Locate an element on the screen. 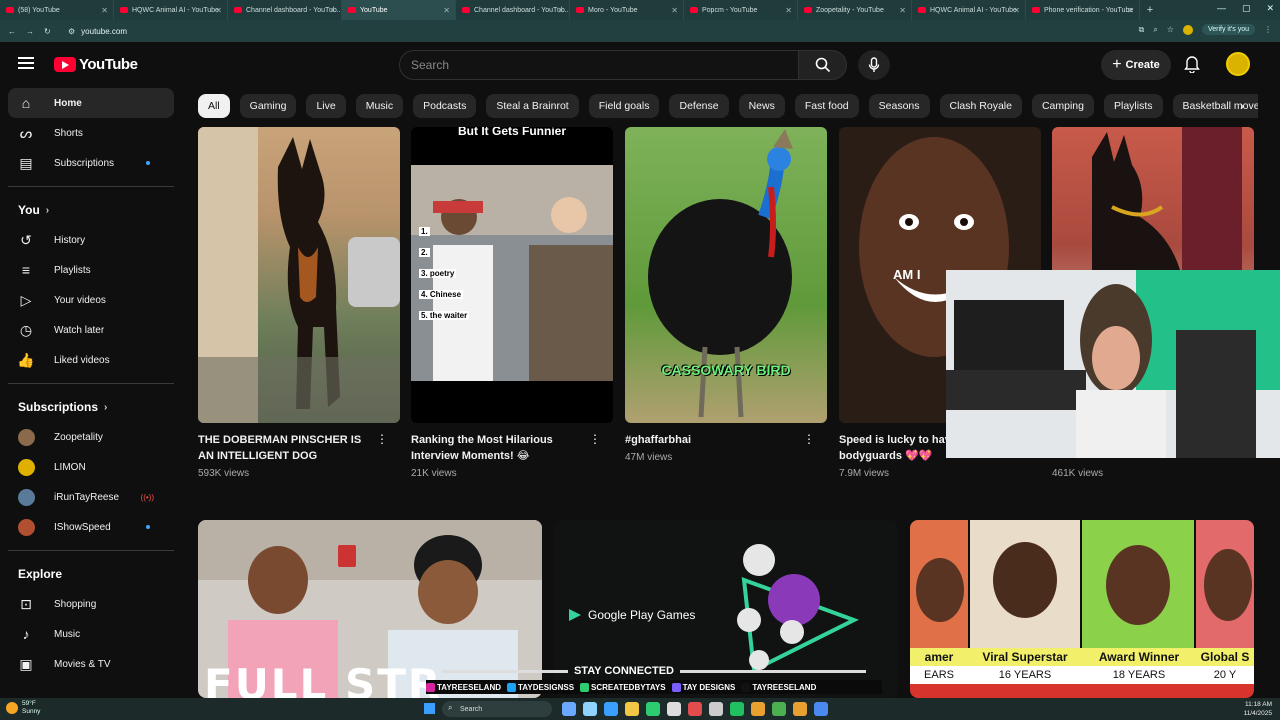 The height and width of the screenshot is (720, 1280). weather-widget: 59°F Sunny is located at coordinates (23, 708).